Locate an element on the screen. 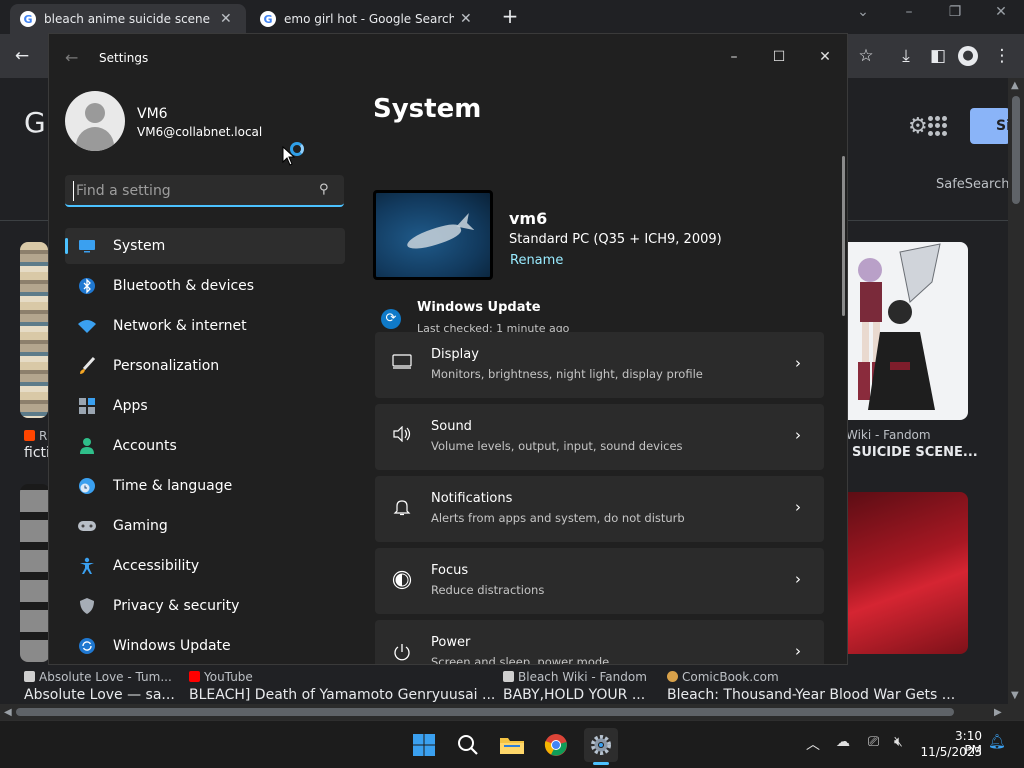  nav-item-privacy-security: Privacy & security is located at coordinates (205, 606).